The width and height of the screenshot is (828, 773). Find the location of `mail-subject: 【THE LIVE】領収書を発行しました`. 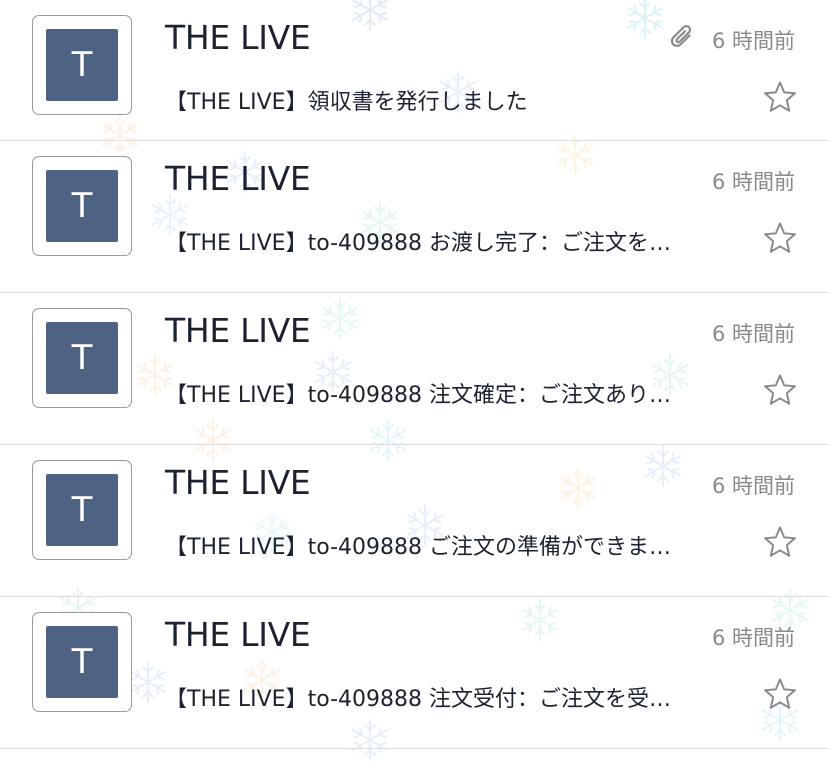

mail-subject: 【THE LIVE】領収書を発行しました is located at coordinates (346, 102).